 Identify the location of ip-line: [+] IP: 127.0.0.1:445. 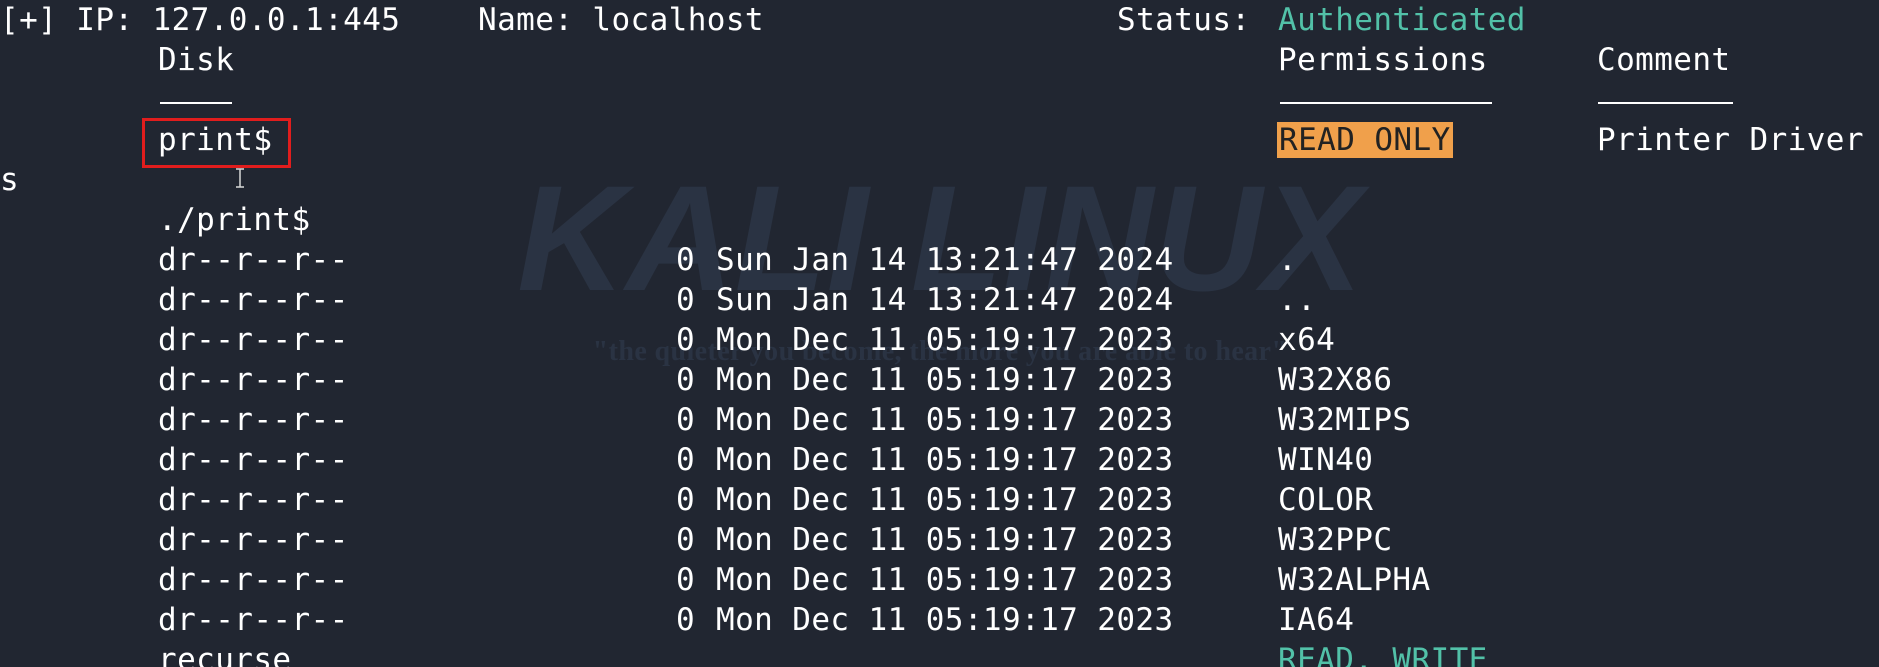
(200, 20).